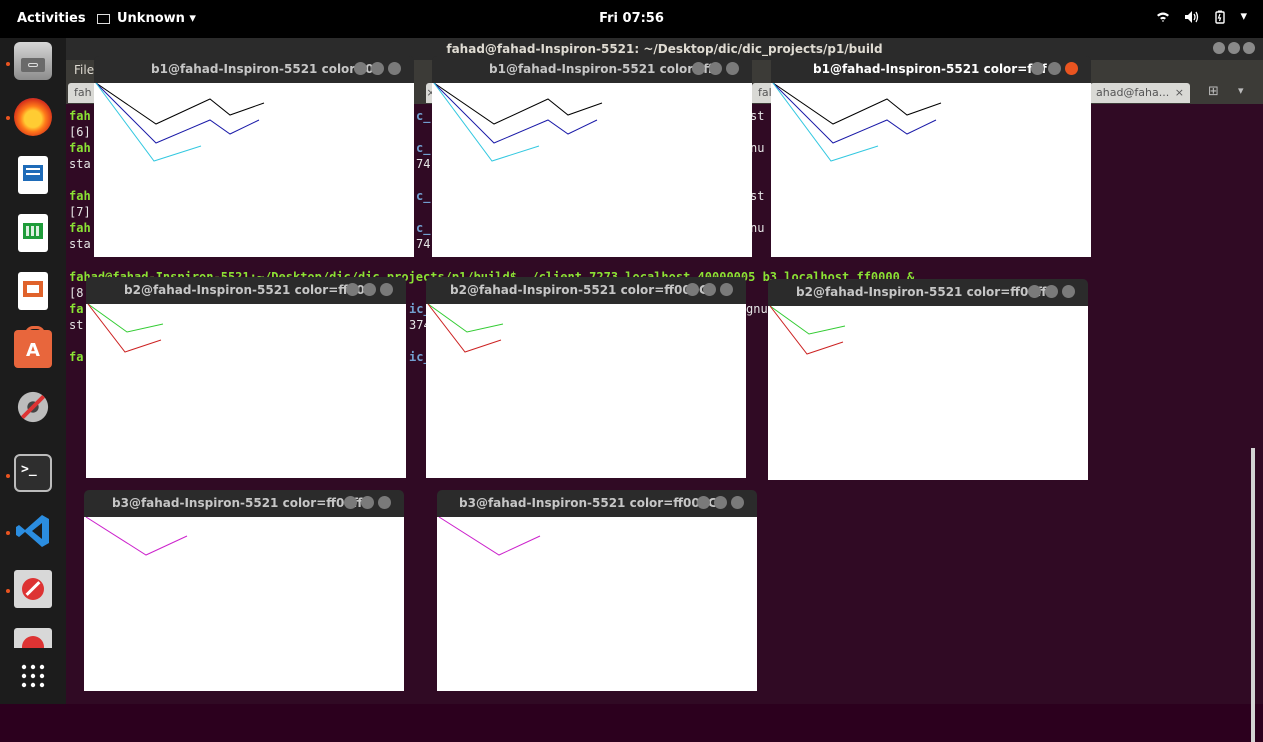 This screenshot has height=742, width=1263. Describe the element at coordinates (51, 18) in the screenshot. I see `activities-button: Activities` at that location.